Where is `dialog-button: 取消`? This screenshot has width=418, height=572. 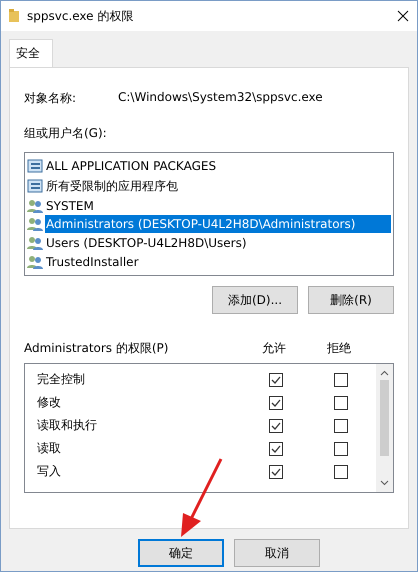 dialog-button: 取消 is located at coordinates (277, 553).